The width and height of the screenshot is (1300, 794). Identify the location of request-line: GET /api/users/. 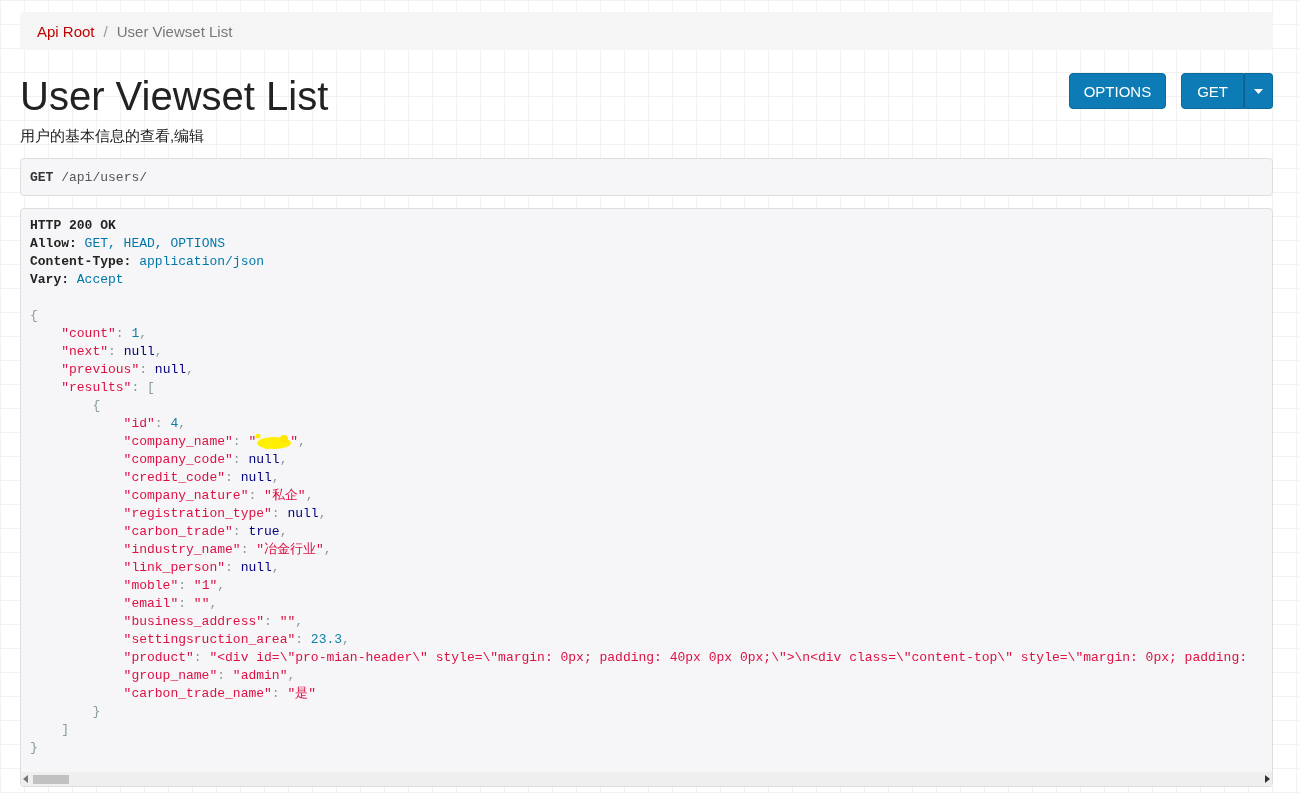
(89, 177).